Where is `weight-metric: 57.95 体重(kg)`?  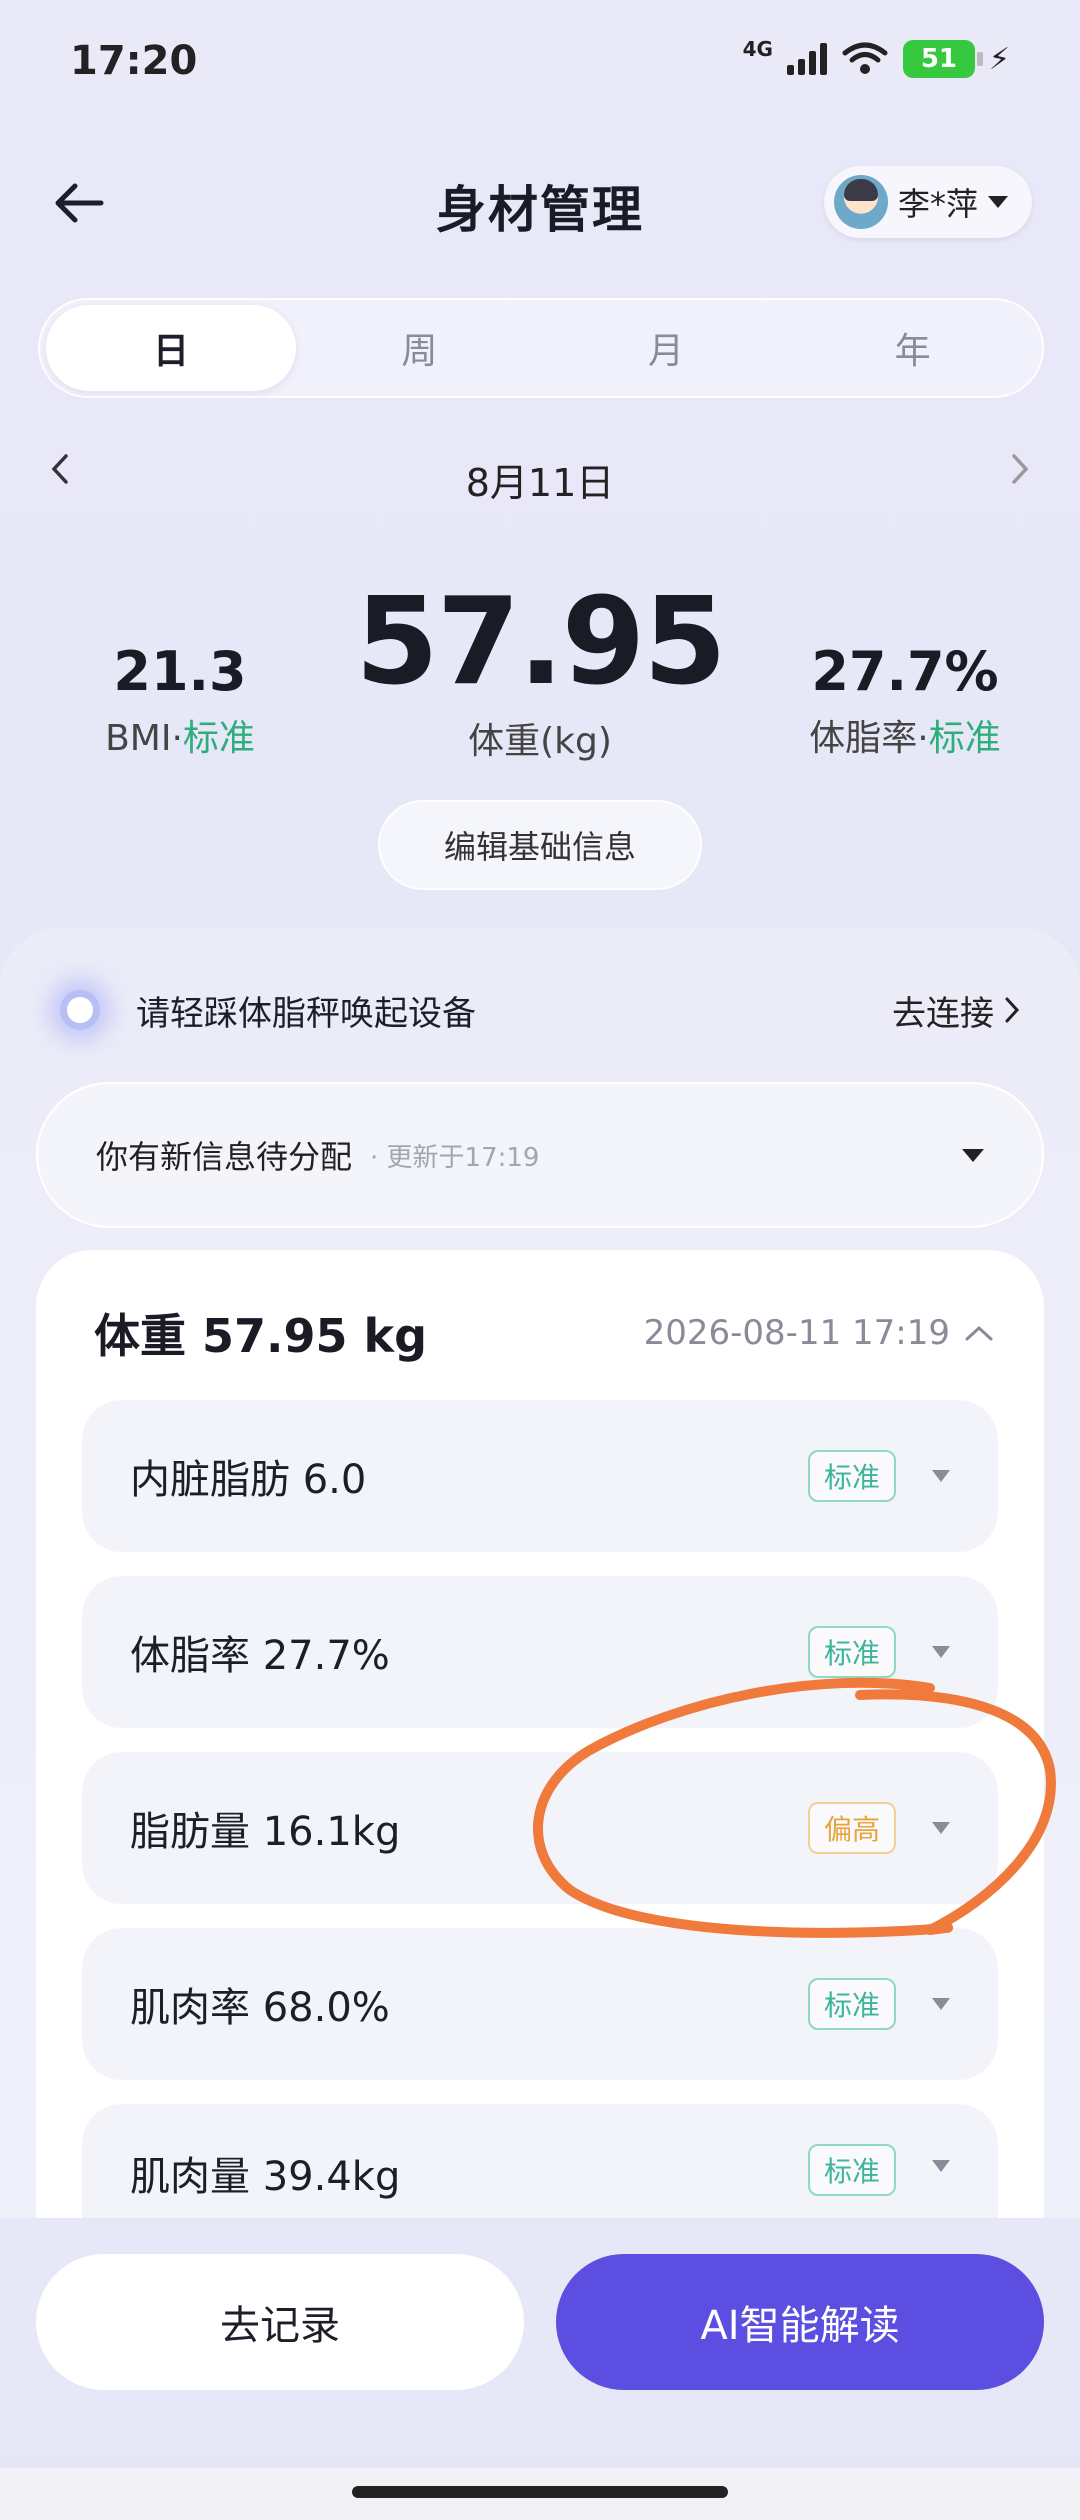 weight-metric: 57.95 体重(kg) is located at coordinates (540, 672).